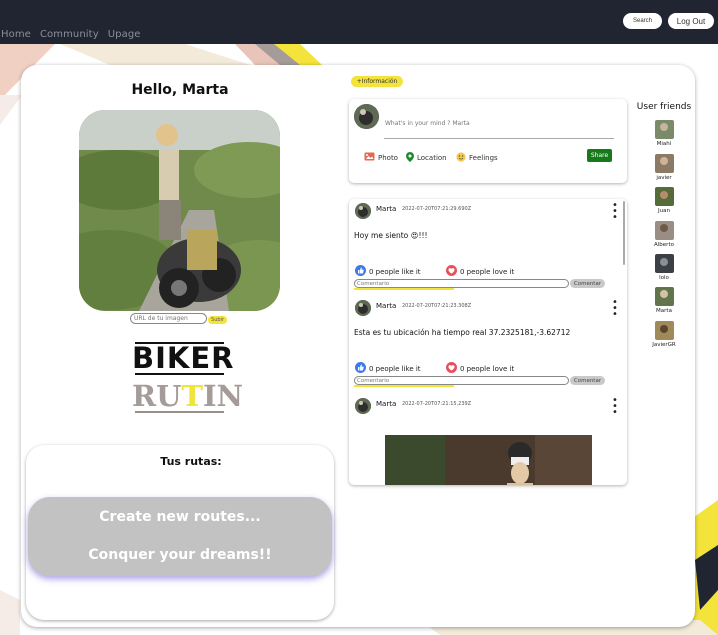  I want to click on nav-links: Home Community Upage, so click(71, 34).